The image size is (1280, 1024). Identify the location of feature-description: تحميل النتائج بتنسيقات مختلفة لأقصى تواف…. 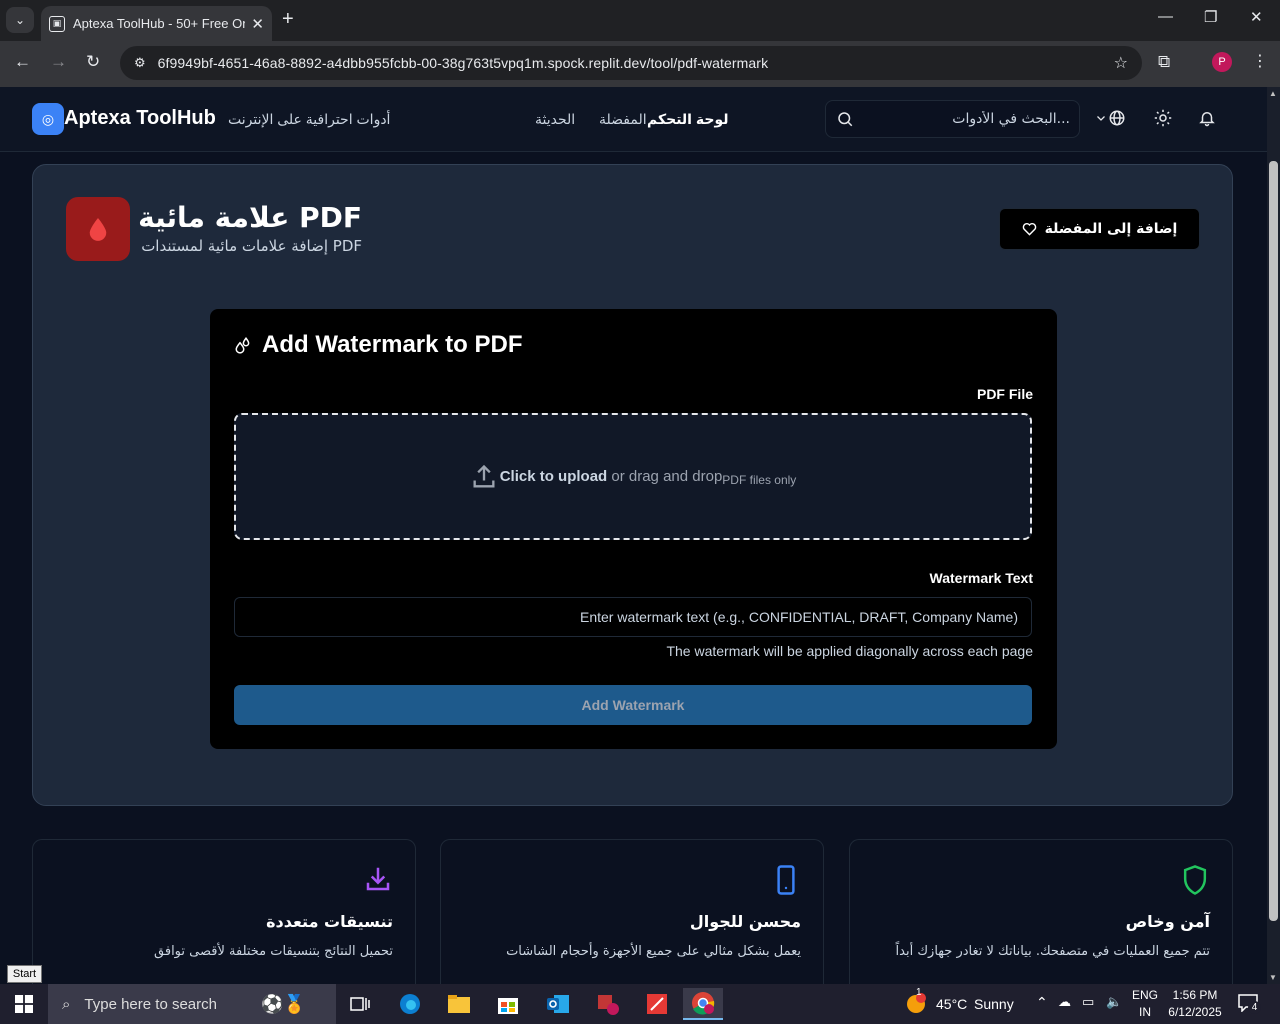
(273, 951).